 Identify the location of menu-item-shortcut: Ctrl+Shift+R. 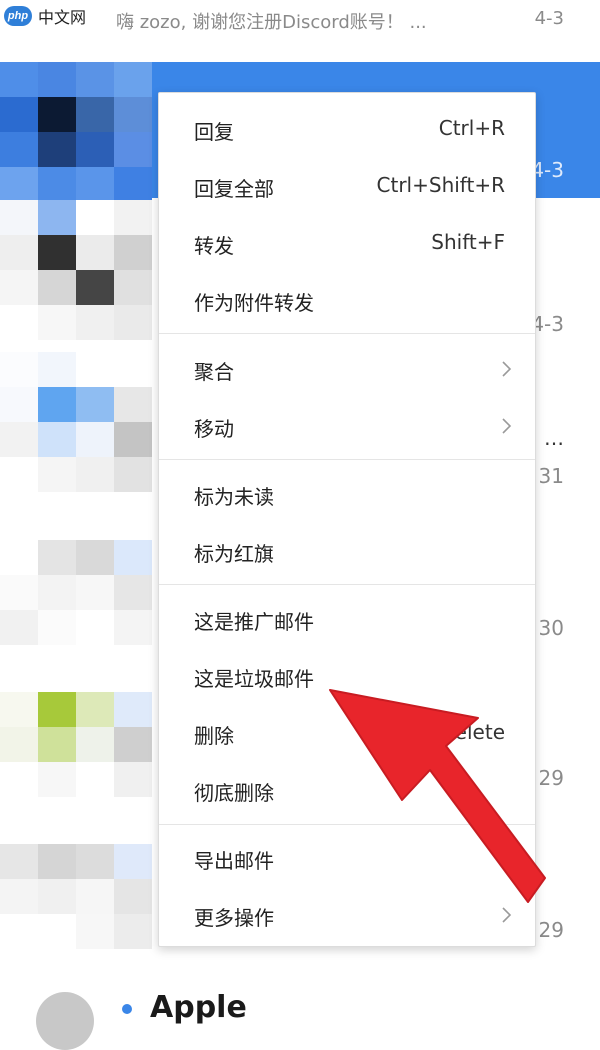
(440, 185).